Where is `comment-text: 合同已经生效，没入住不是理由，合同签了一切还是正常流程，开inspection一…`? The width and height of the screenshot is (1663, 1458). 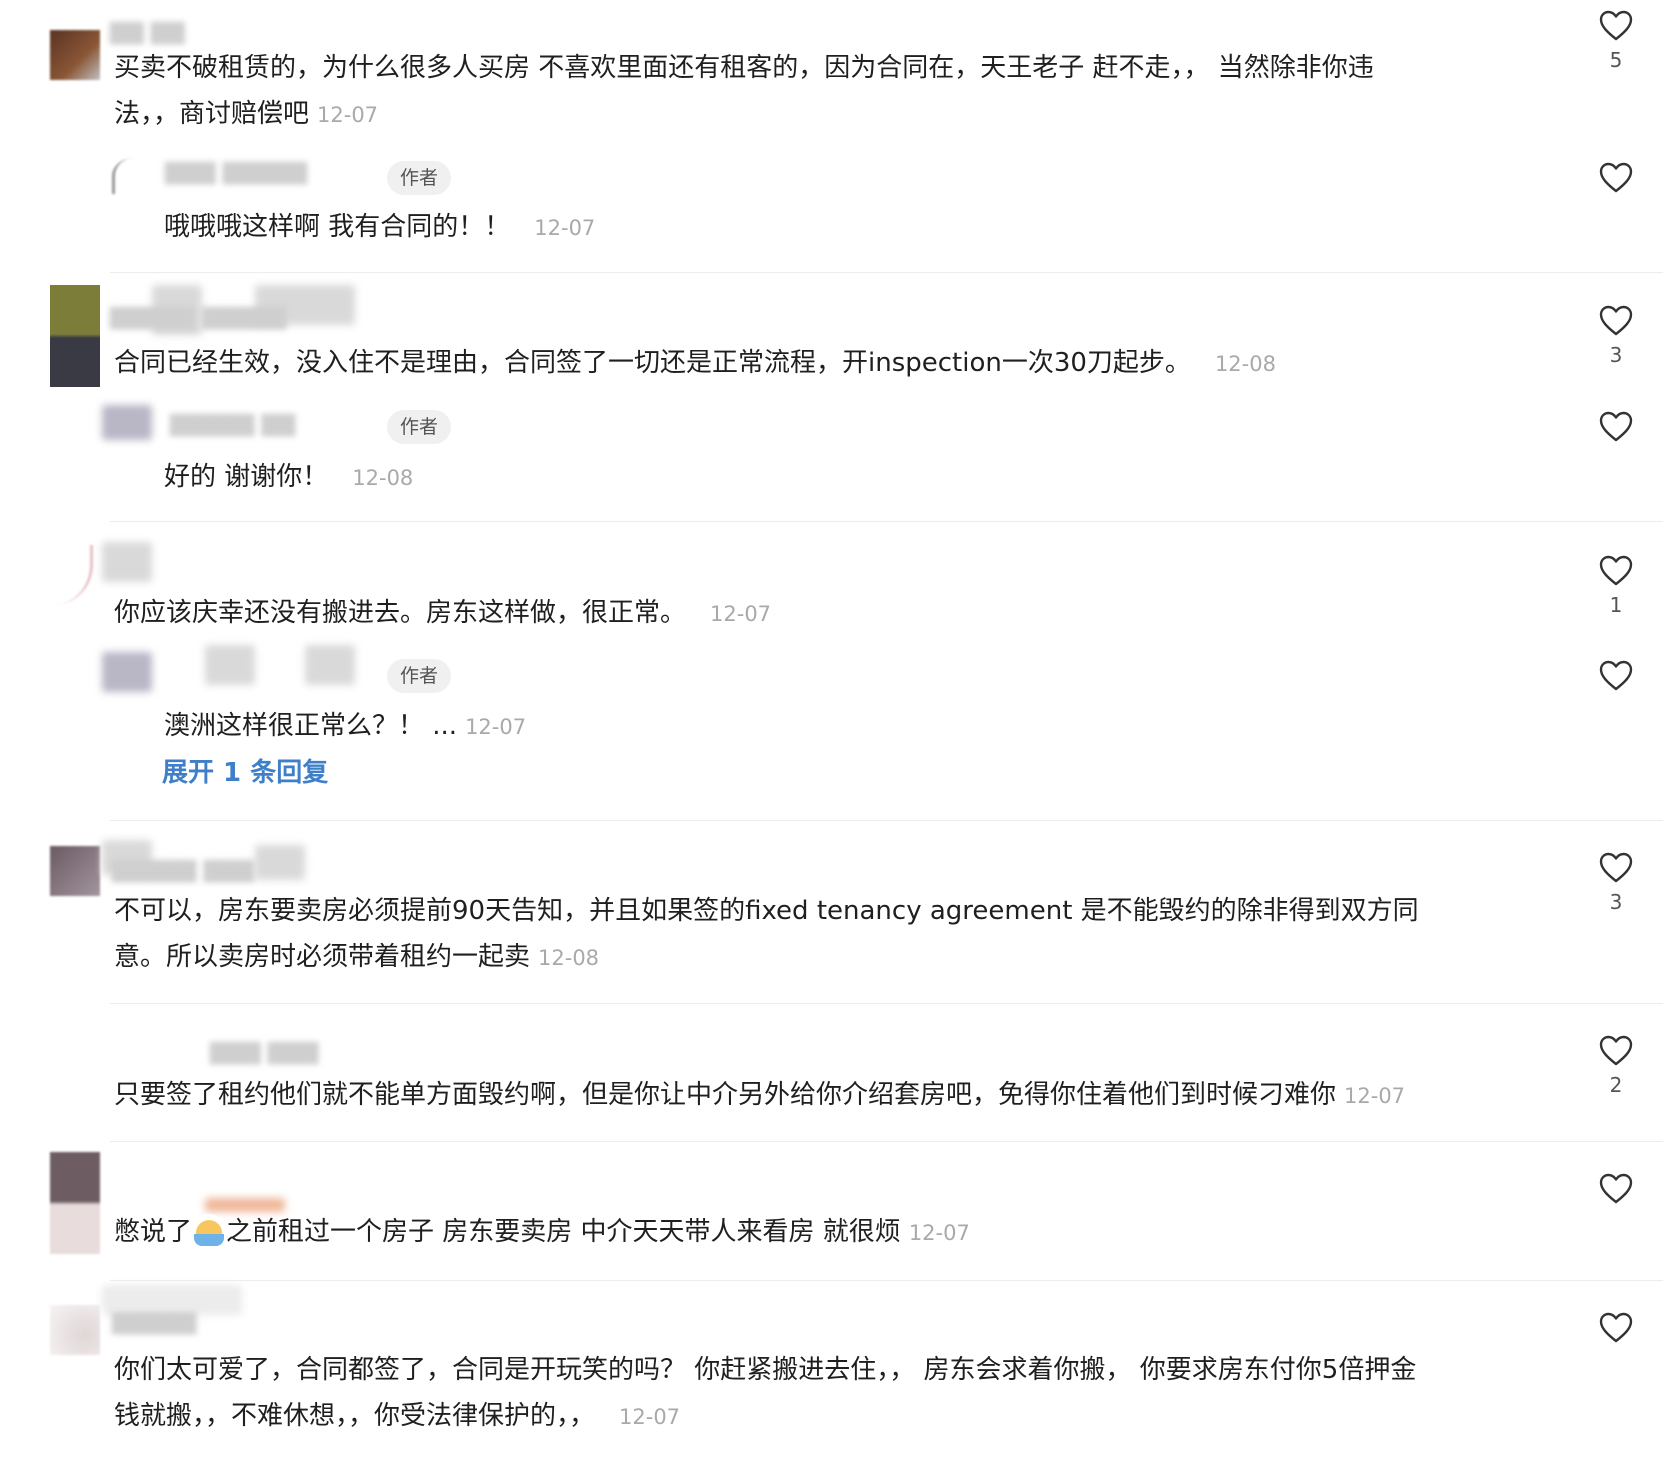
comment-text: 合同已经生效，没入住不是理由，合同签了一切还是正常流程，开inspection一… is located at coordinates (695, 363).